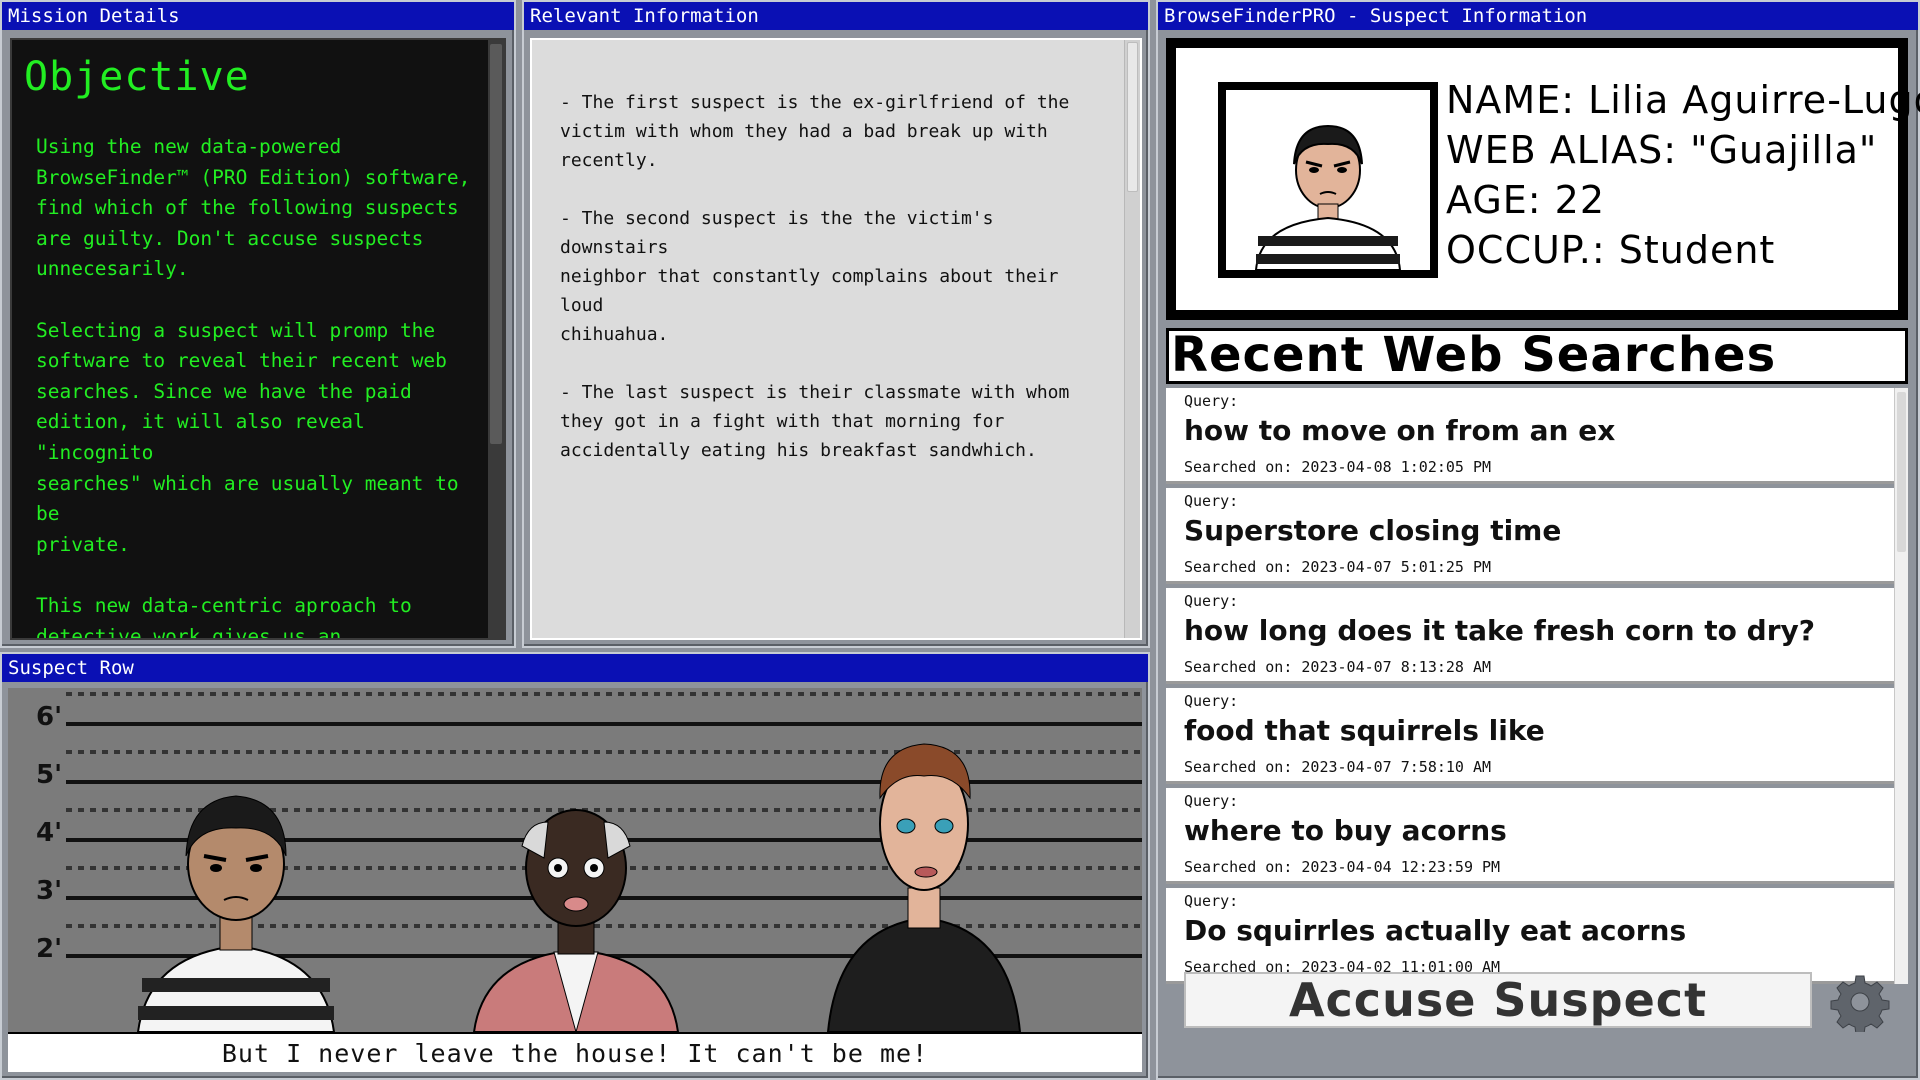  I want to click on suspect-row-title: Suspect Row, so click(575, 668).